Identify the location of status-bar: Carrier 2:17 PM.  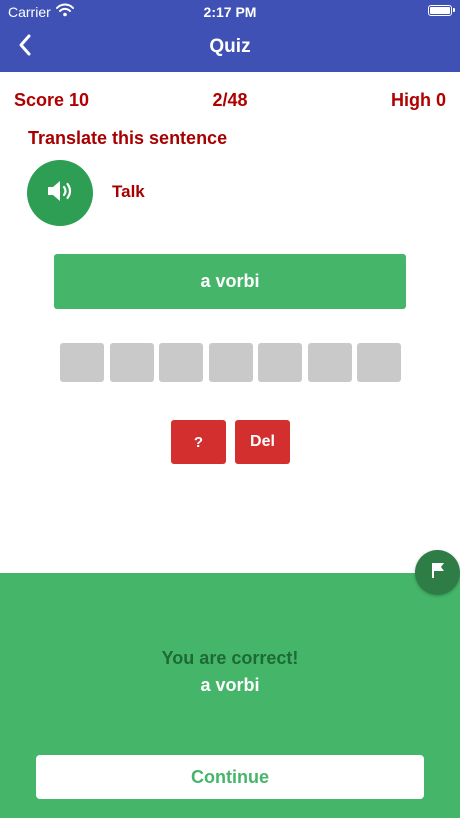
(230, 11).